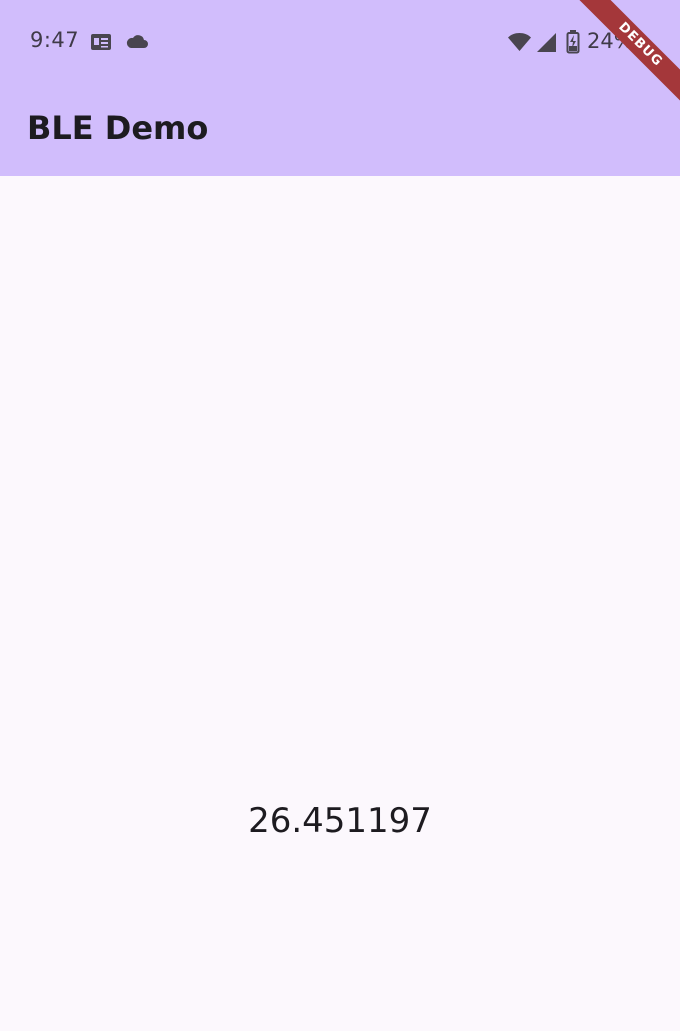 The image size is (680, 1031). What do you see at coordinates (137, 41) in the screenshot?
I see `cloud-icon` at bounding box center [137, 41].